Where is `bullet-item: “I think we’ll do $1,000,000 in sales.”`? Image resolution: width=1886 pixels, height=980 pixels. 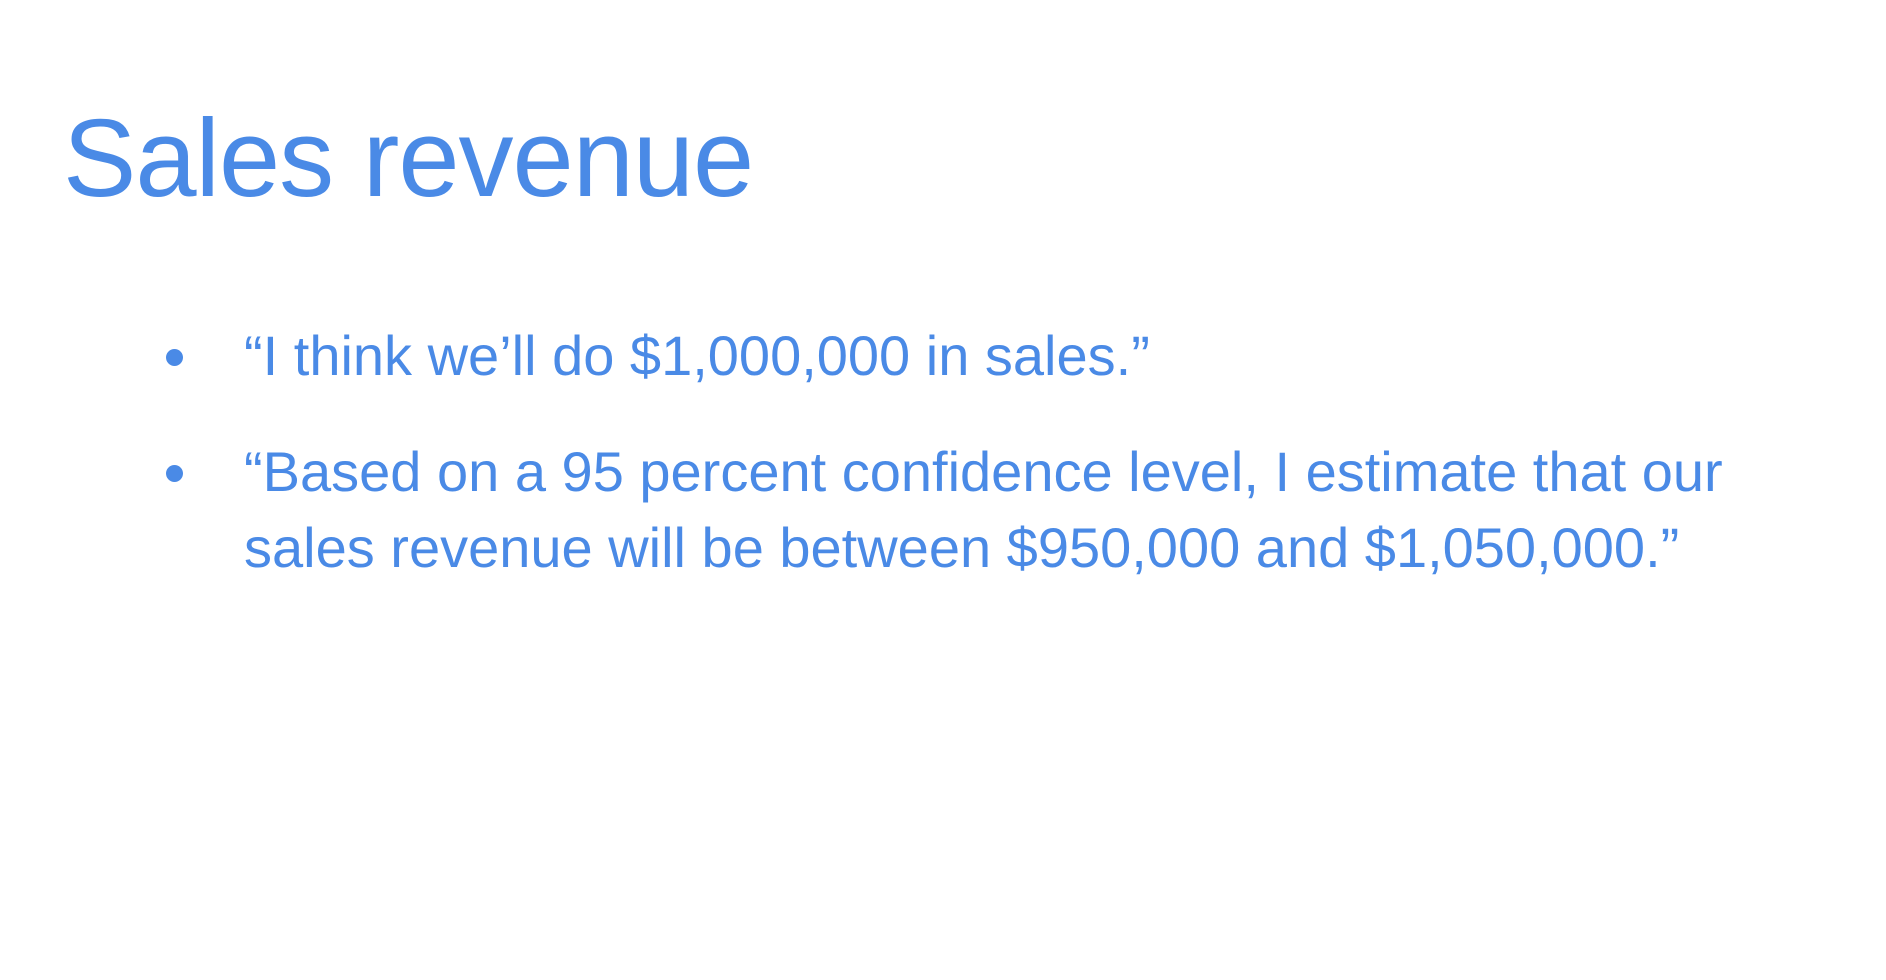
bullet-item: “I think we’ll do $1,000,000 in sales.” is located at coordinates (980, 356).